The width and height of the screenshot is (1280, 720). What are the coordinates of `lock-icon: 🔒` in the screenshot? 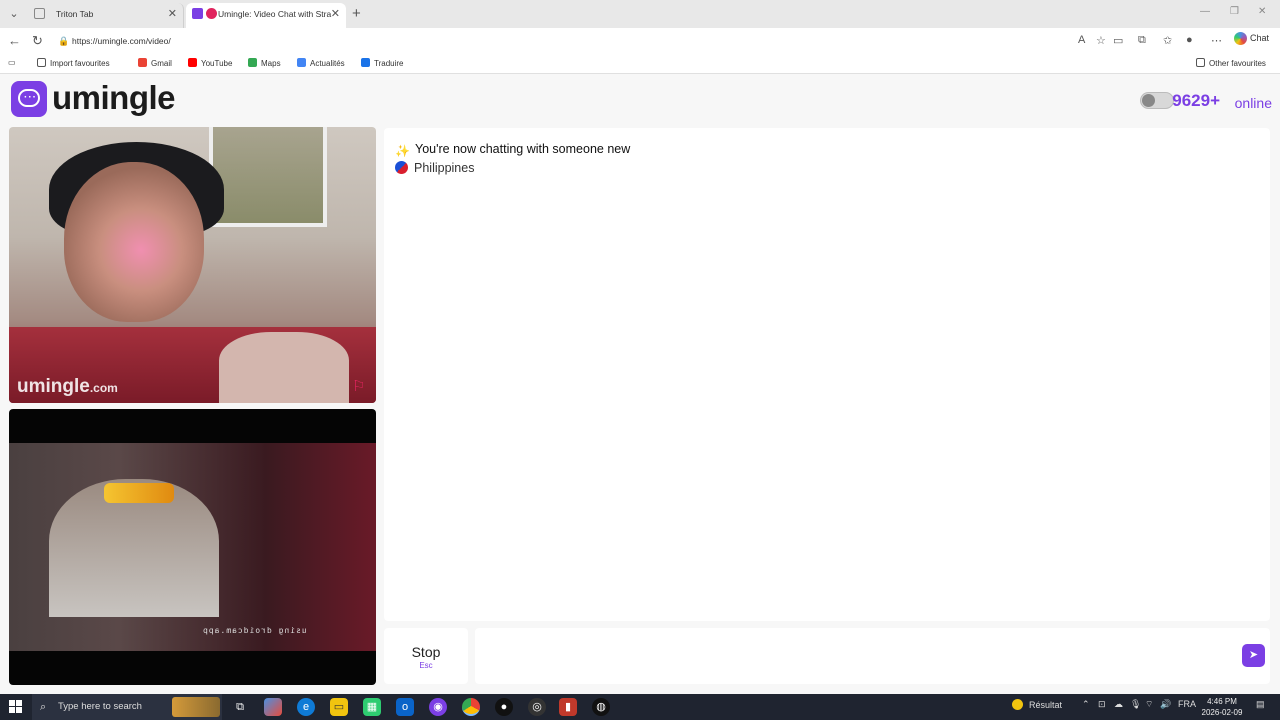 It's located at (64, 41).